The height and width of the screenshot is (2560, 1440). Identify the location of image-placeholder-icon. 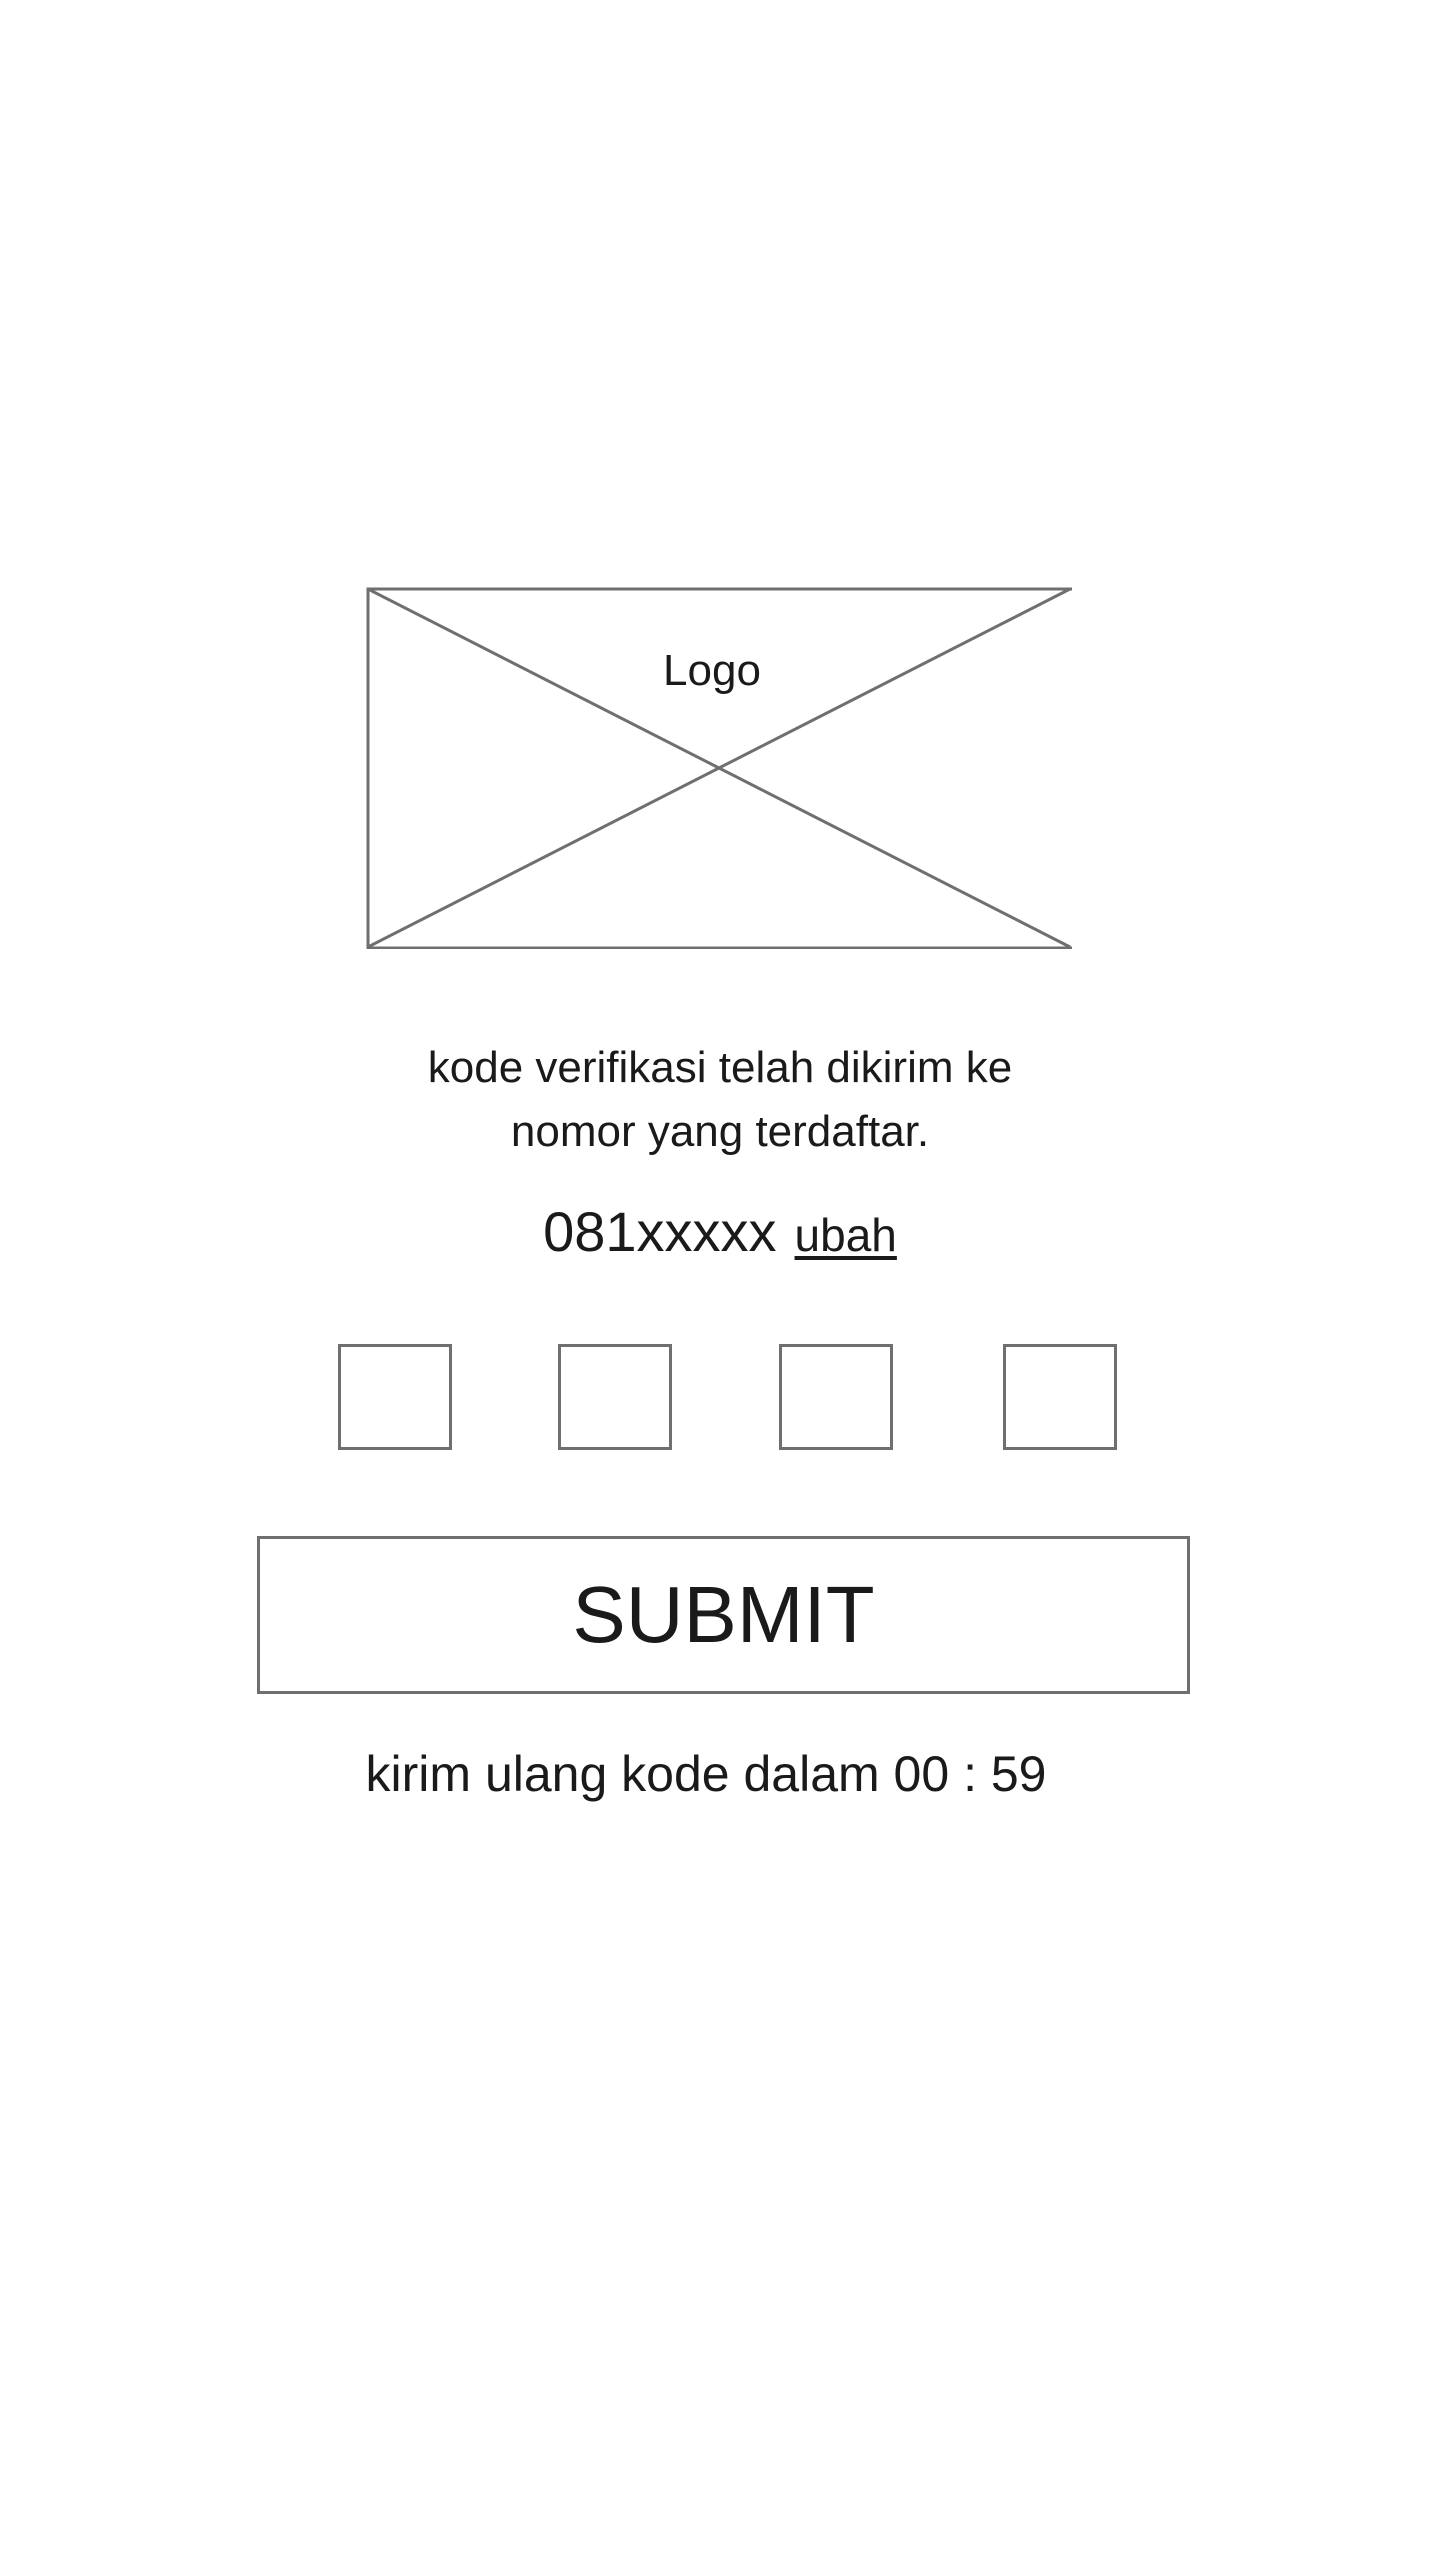
(719, 768).